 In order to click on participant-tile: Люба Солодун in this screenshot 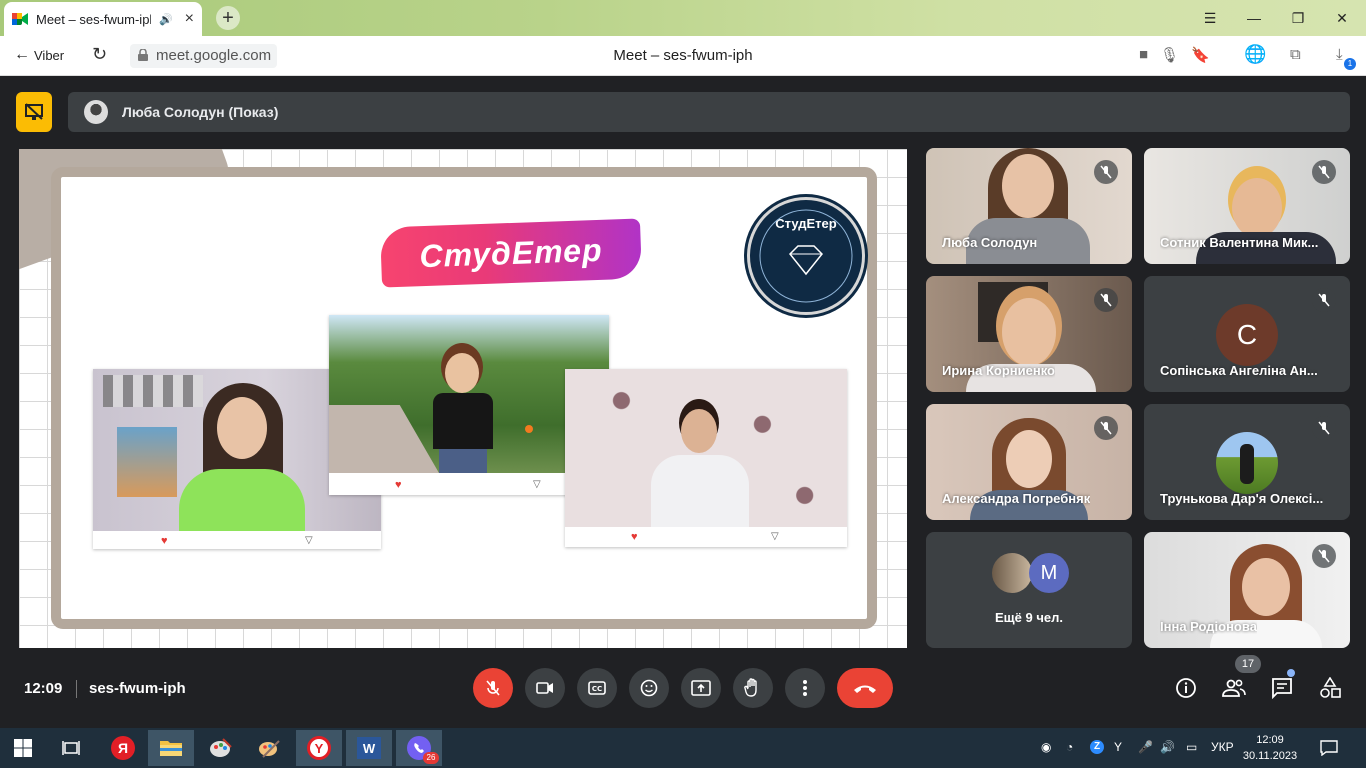, I will do `click(1029, 206)`.